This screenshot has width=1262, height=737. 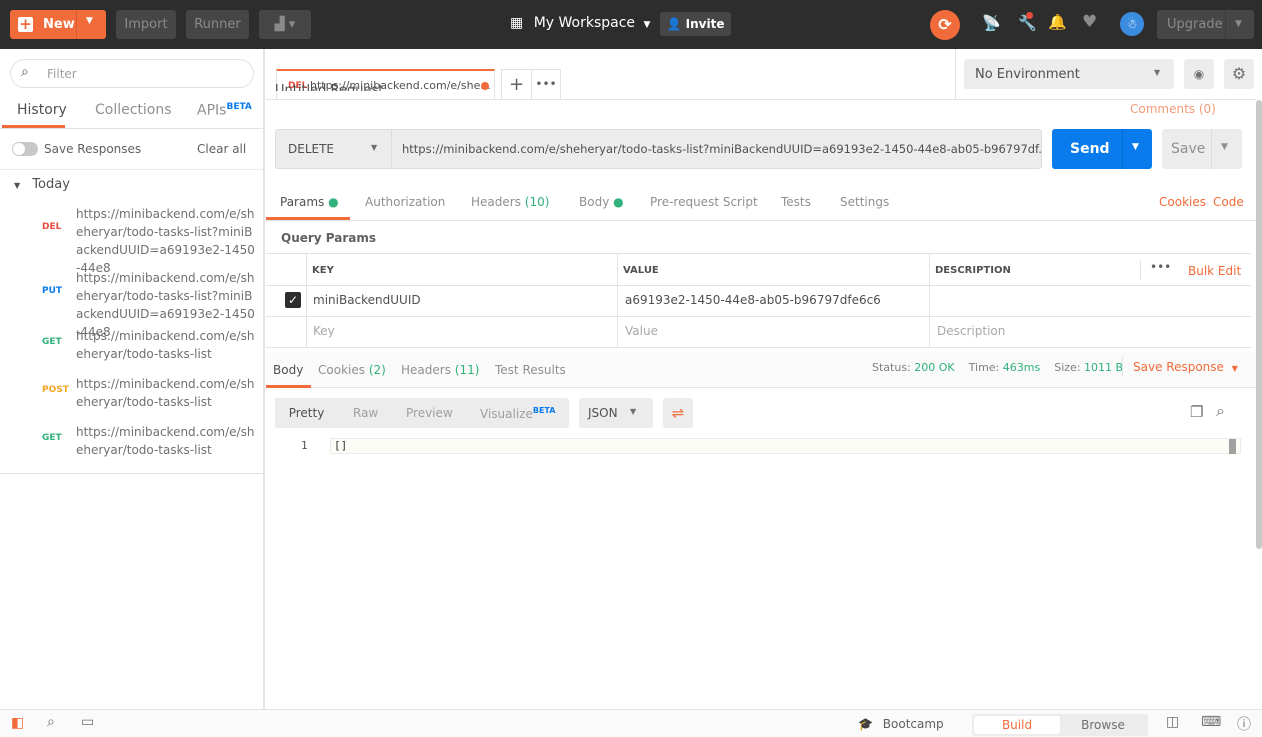 What do you see at coordinates (17, 185) in the screenshot?
I see `caret-down-icon: ▼` at bounding box center [17, 185].